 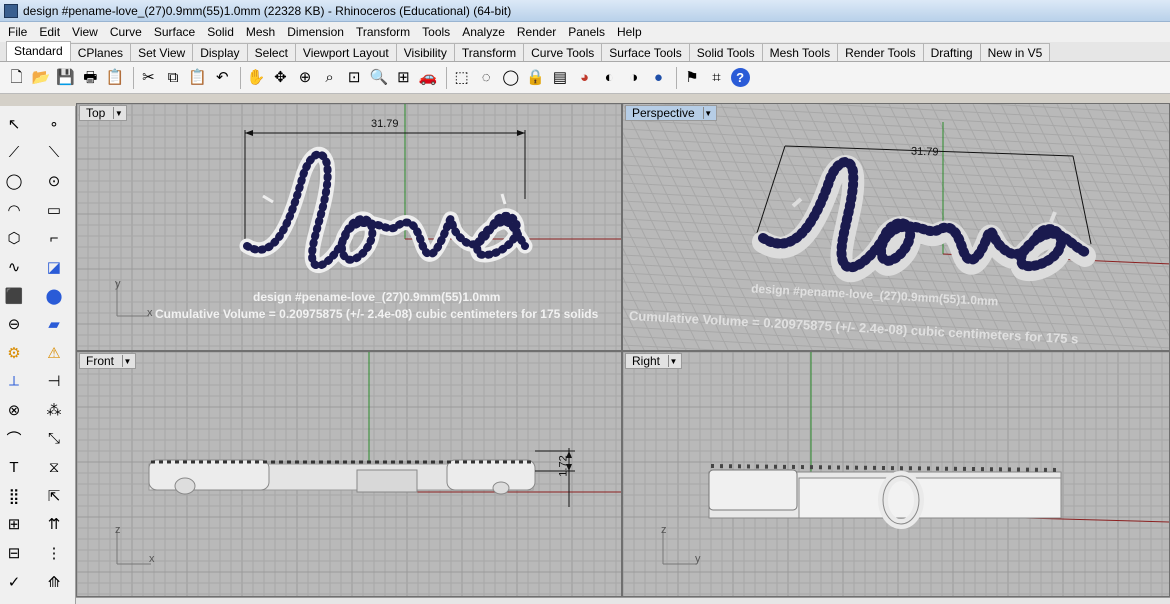 I want to click on save-icon: 💾, so click(x=65, y=77).